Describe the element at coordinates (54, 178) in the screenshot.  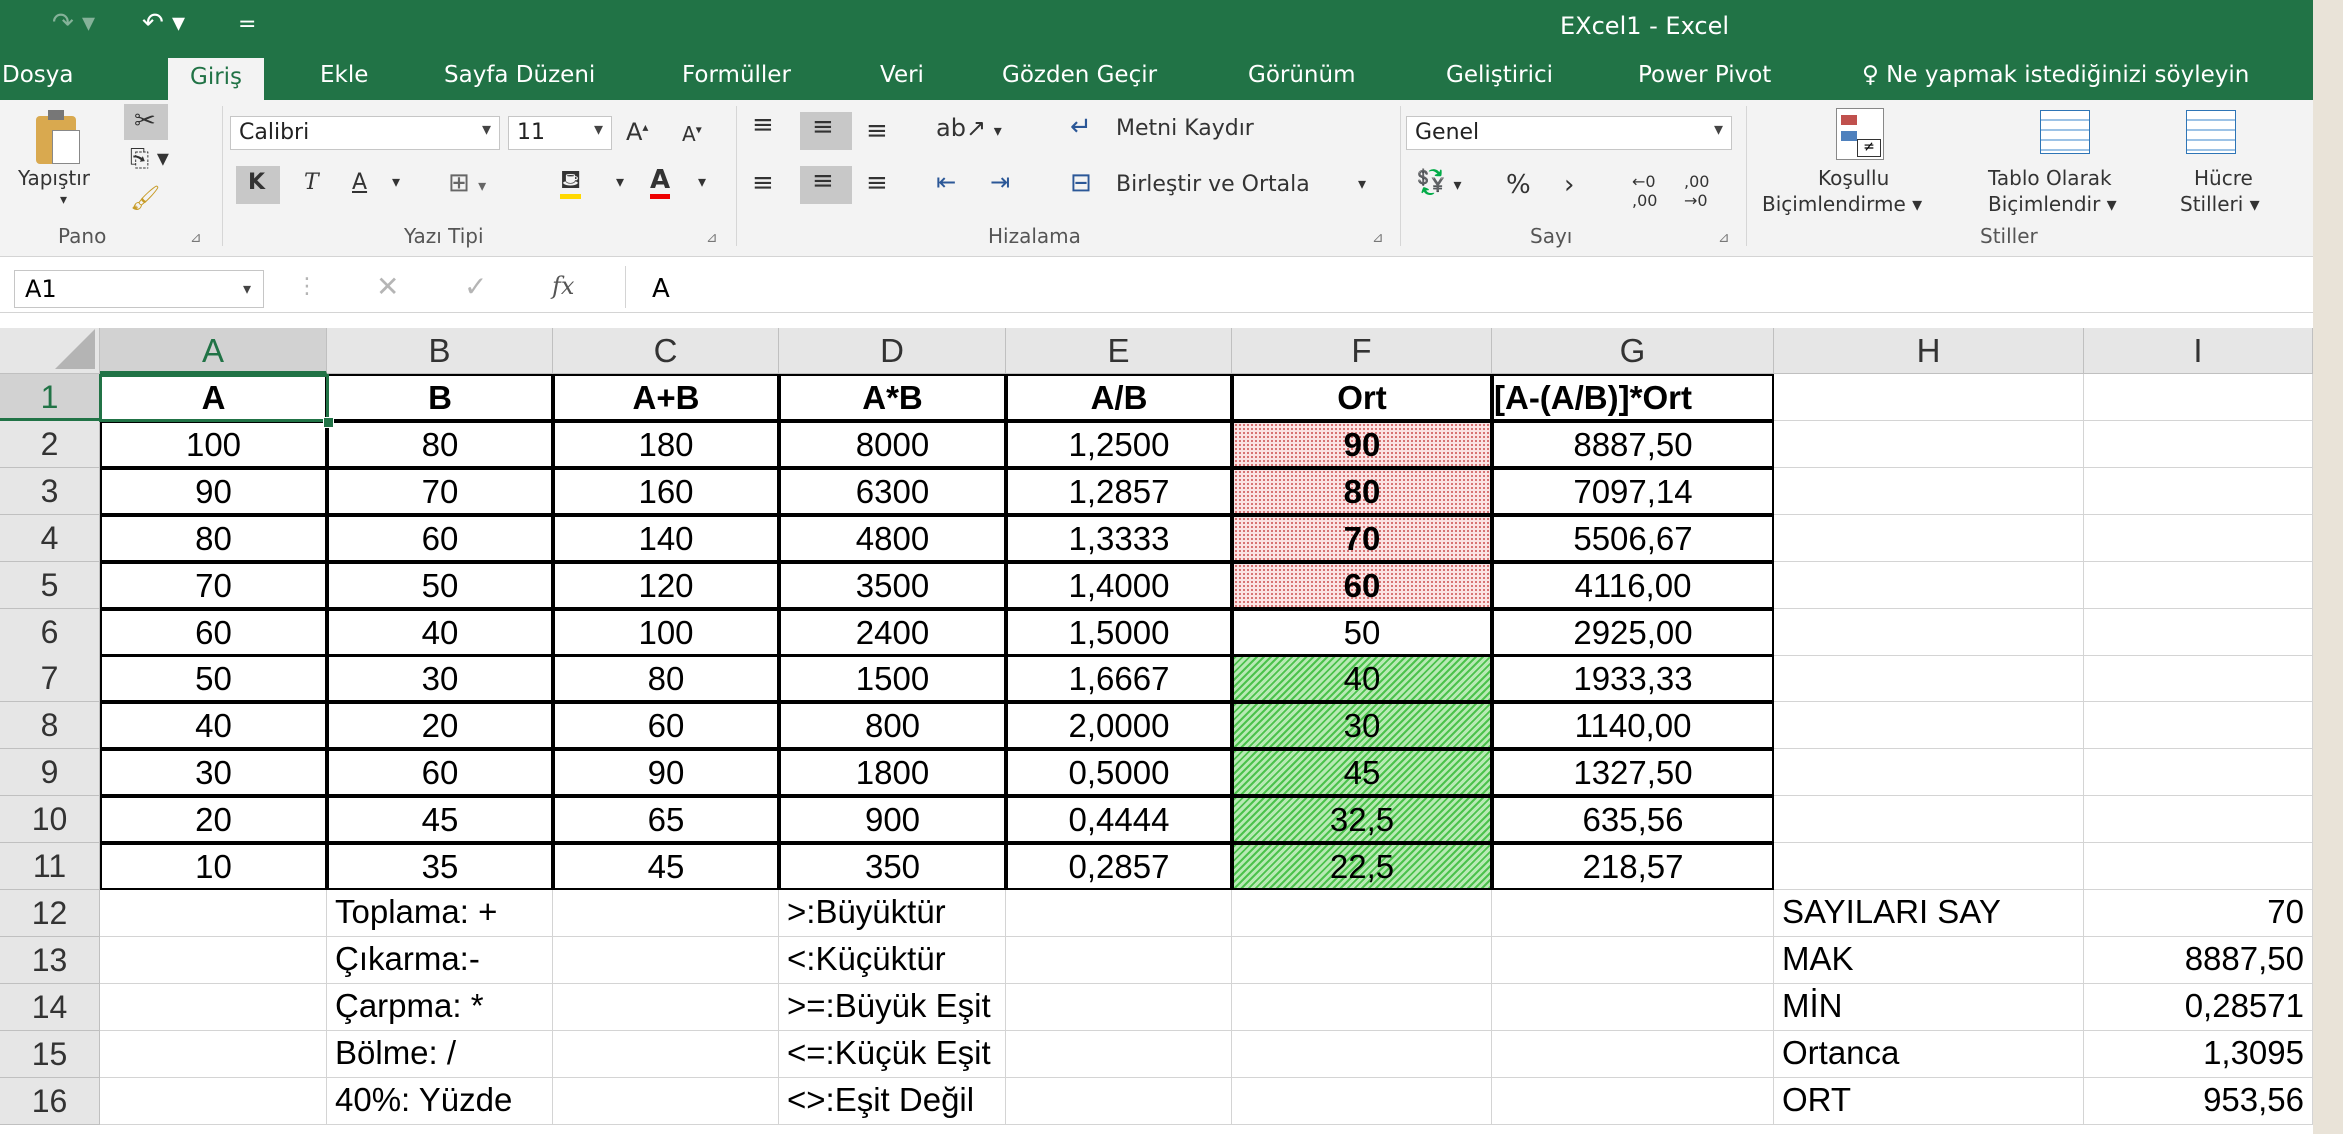
I see `paste-button: Yapıştır` at that location.